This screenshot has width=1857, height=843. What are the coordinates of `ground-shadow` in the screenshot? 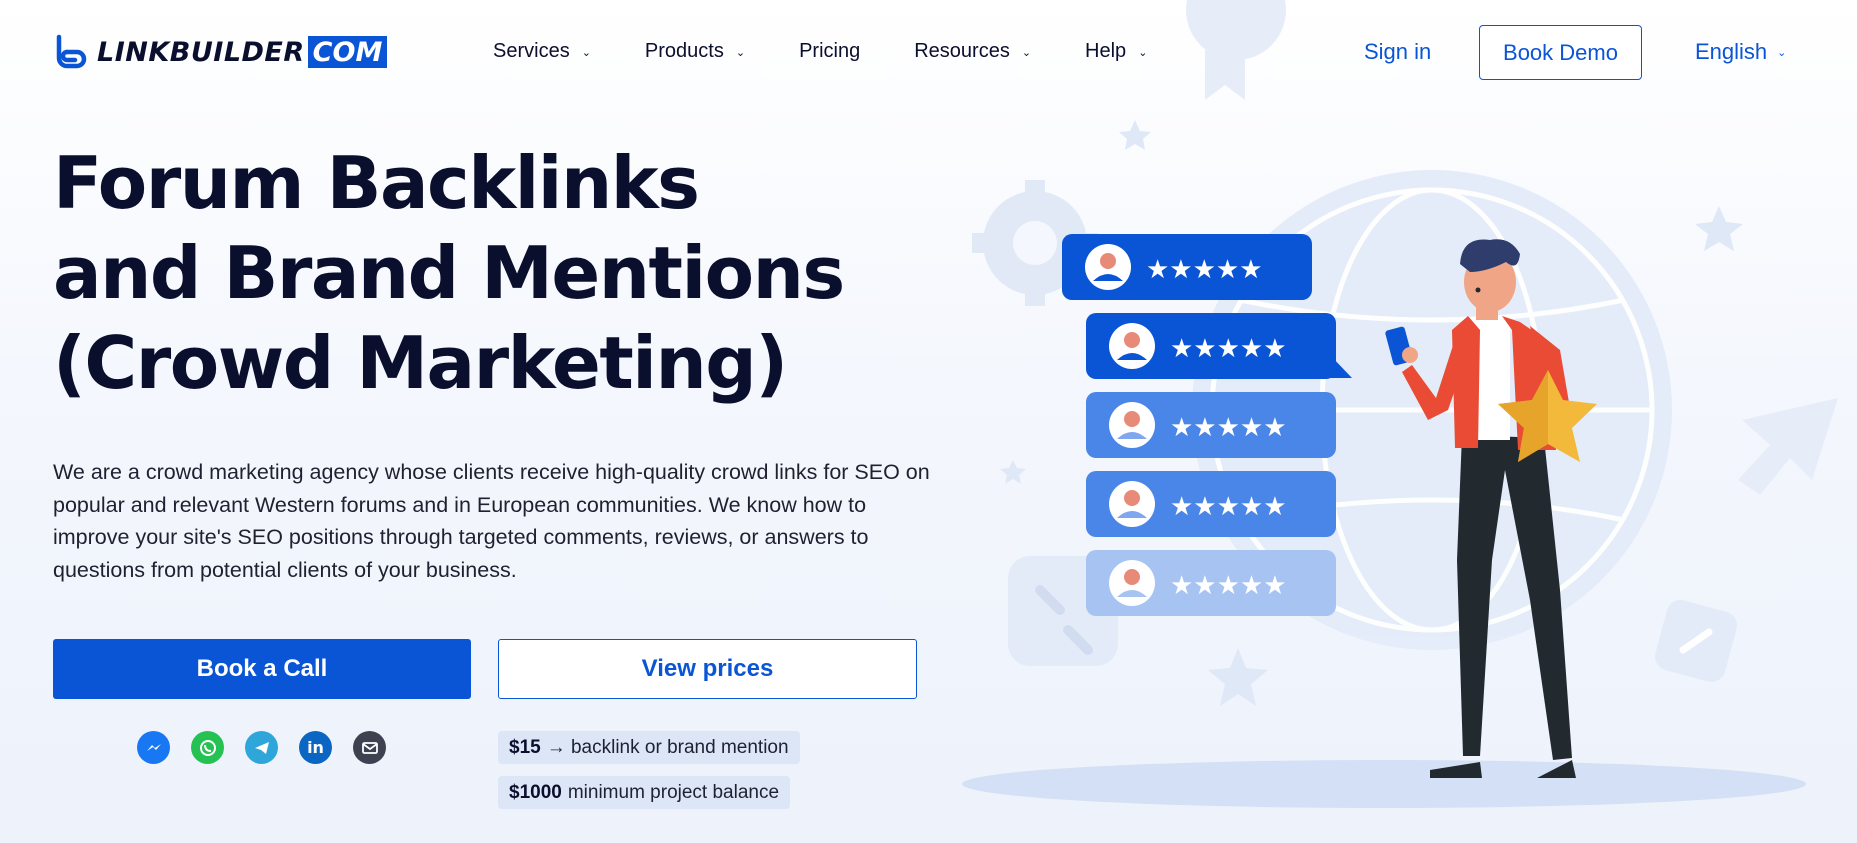 It's located at (1384, 784).